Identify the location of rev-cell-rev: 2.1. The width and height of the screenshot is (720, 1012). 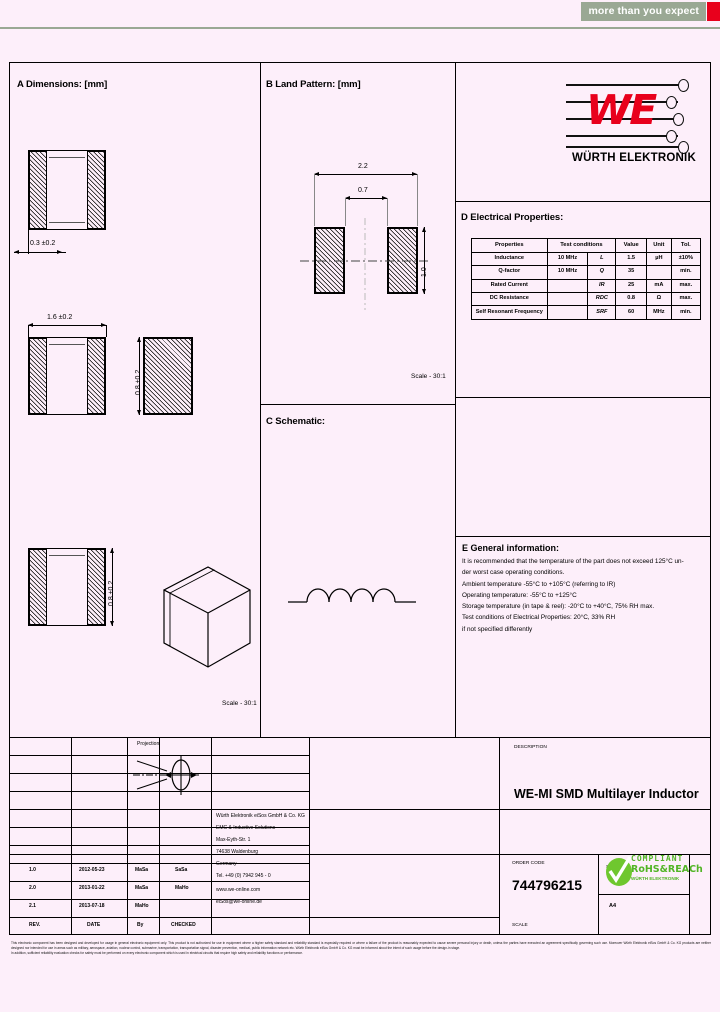
(32, 906).